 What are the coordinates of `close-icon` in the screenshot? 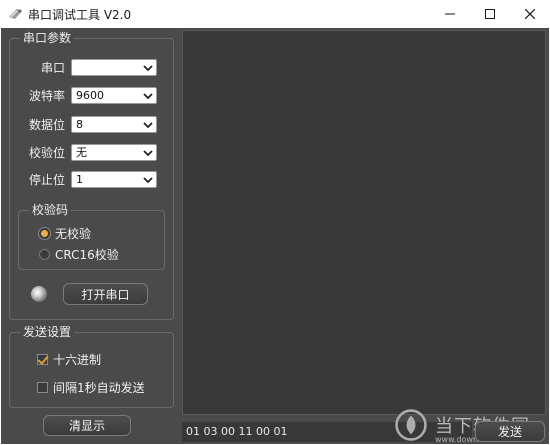 It's located at (530, 14).